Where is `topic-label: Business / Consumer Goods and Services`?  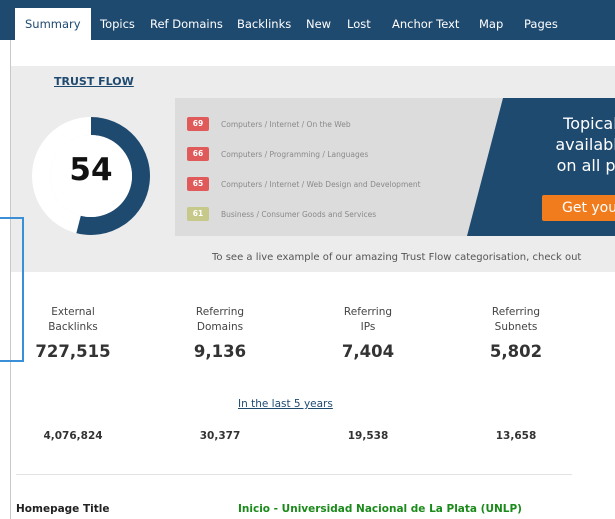
topic-label: Business / Consumer Goods and Services is located at coordinates (299, 214).